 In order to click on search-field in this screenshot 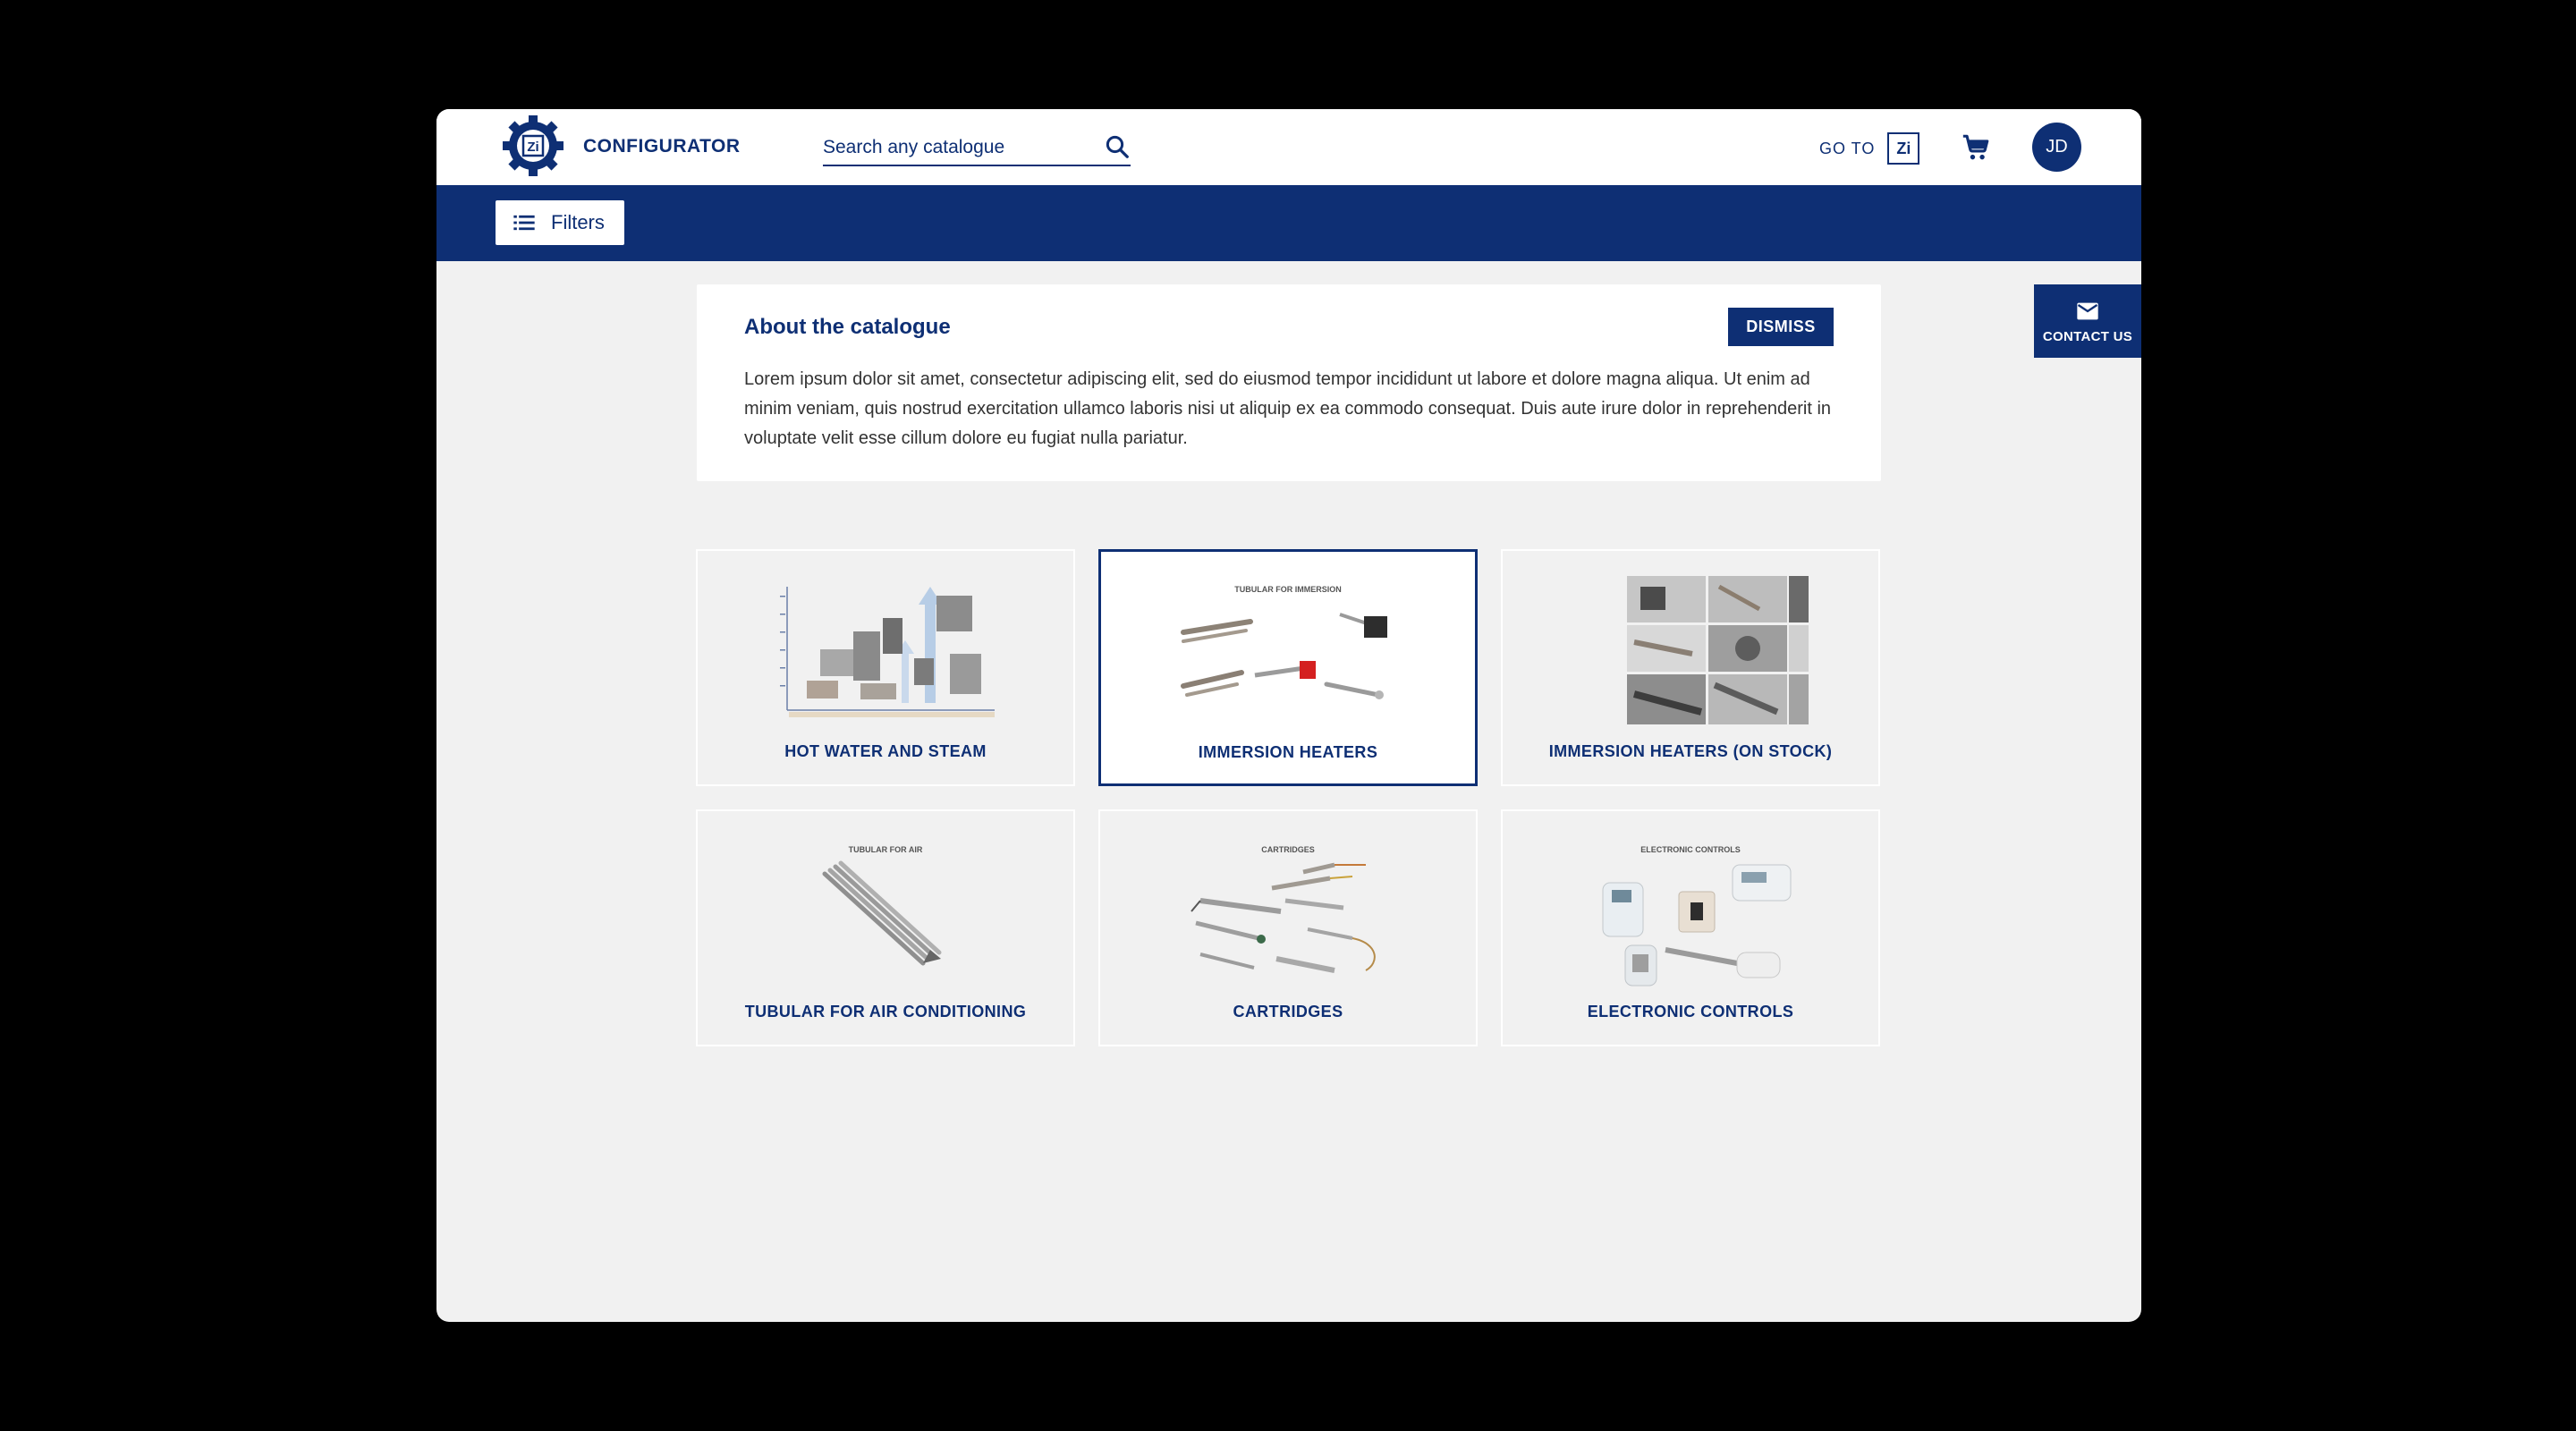, I will do `click(977, 147)`.